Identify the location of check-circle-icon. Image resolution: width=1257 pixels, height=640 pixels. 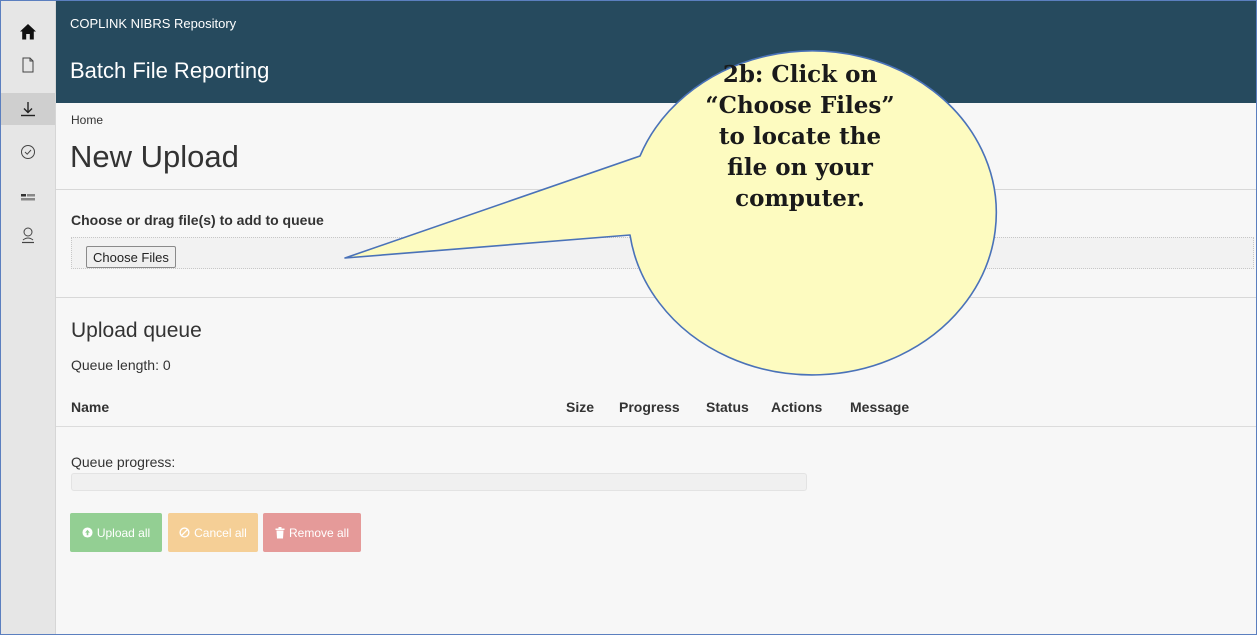
(28, 152).